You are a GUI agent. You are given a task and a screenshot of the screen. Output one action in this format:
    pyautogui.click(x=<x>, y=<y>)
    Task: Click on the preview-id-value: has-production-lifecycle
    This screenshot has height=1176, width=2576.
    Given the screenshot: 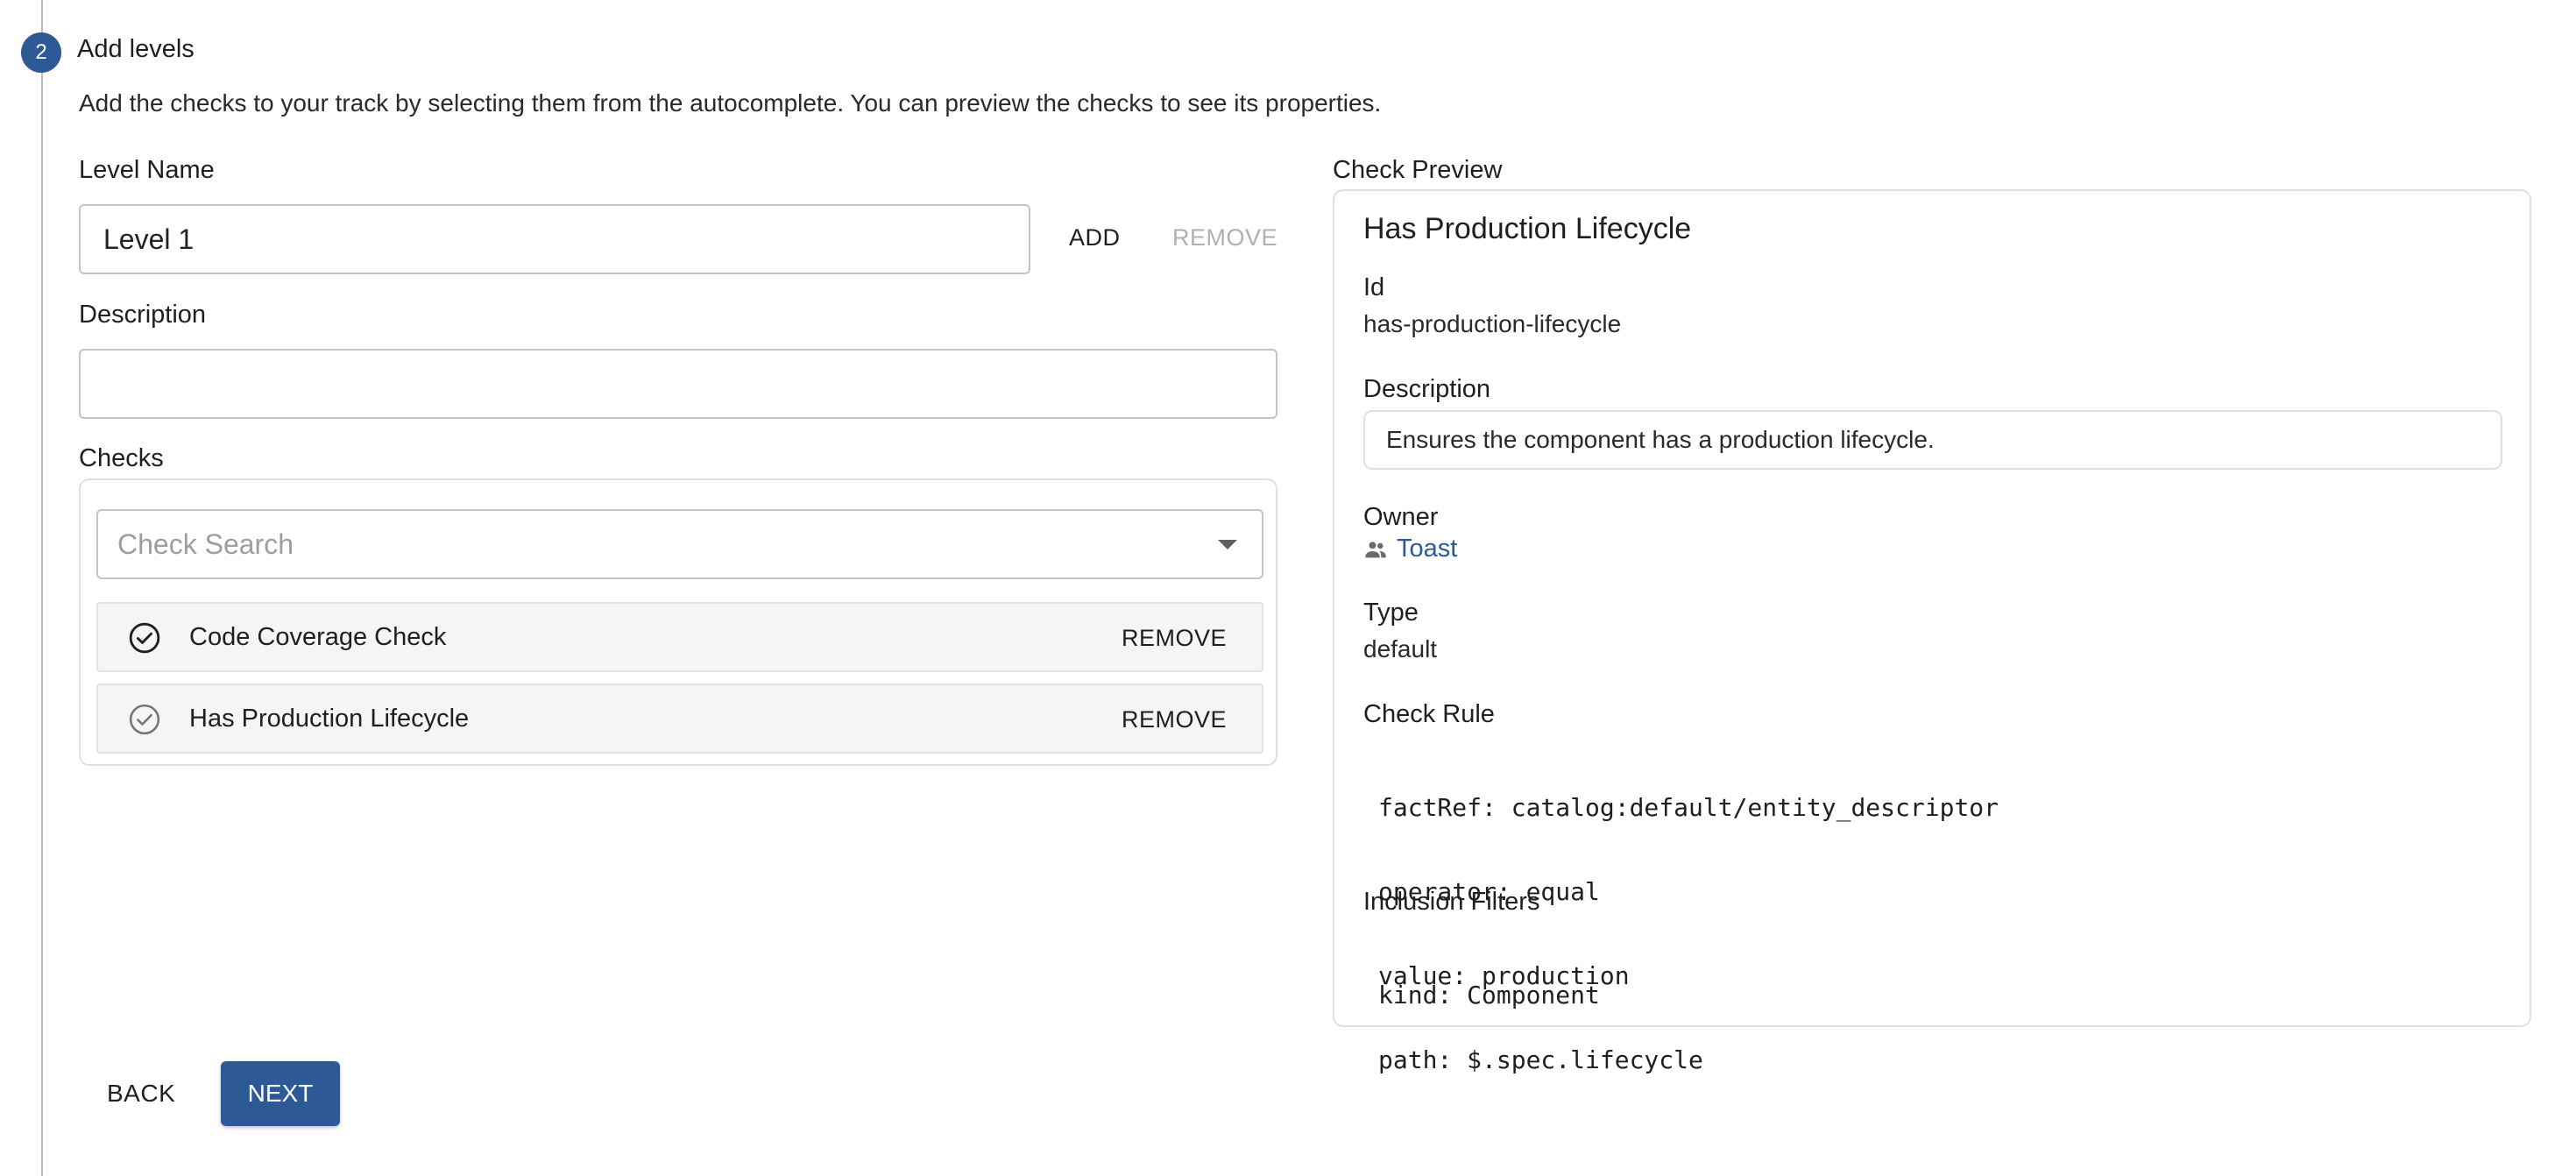 What is the action you would take?
    pyautogui.click(x=1492, y=324)
    